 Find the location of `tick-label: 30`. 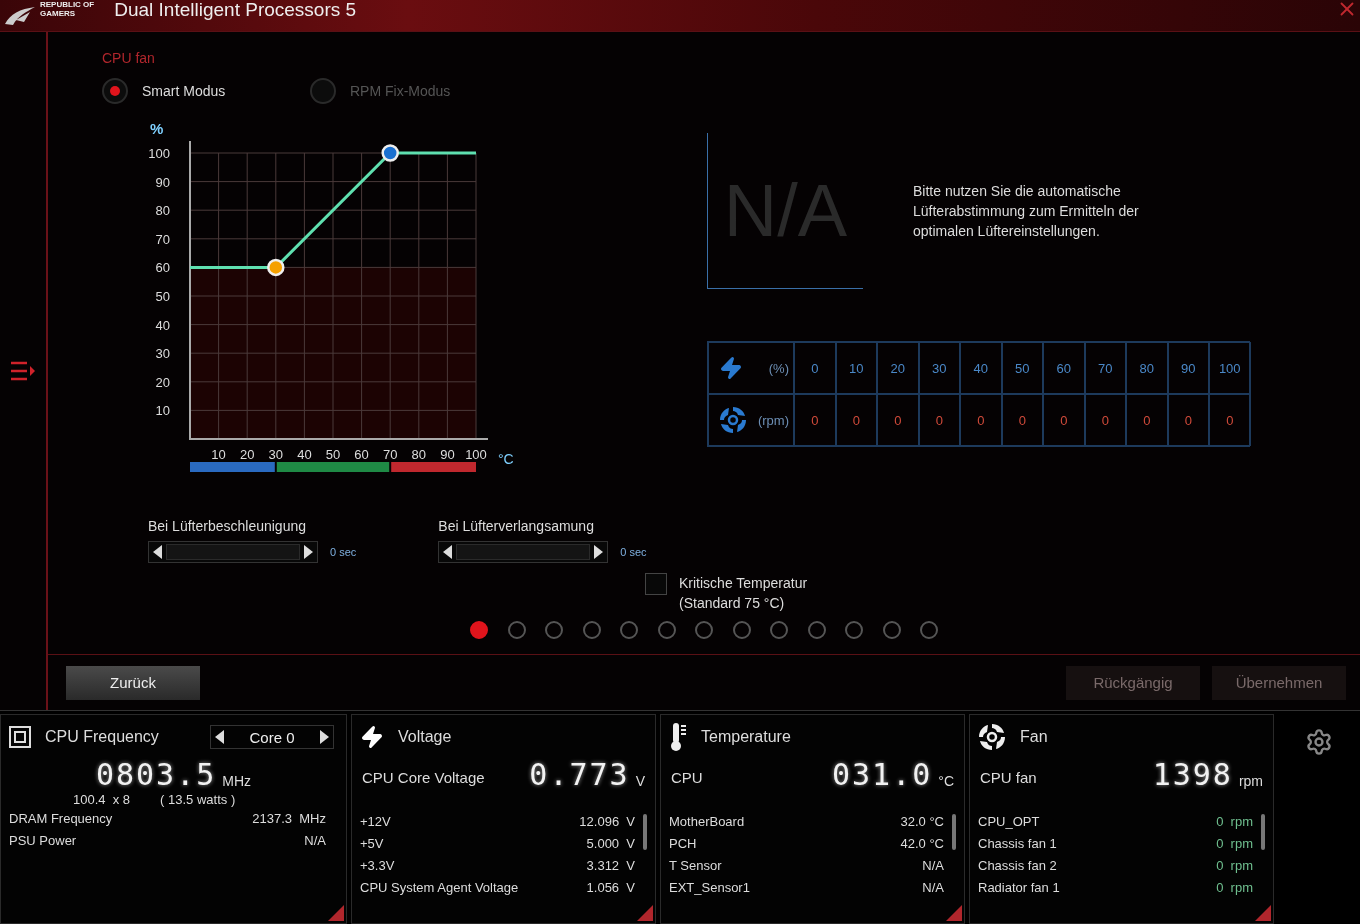

tick-label: 30 is located at coordinates (162, 354).